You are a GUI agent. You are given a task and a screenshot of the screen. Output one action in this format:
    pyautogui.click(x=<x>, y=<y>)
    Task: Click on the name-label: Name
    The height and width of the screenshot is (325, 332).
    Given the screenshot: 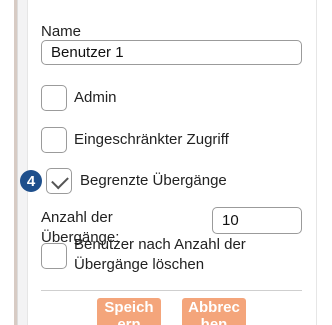 What is the action you would take?
    pyautogui.click(x=61, y=31)
    